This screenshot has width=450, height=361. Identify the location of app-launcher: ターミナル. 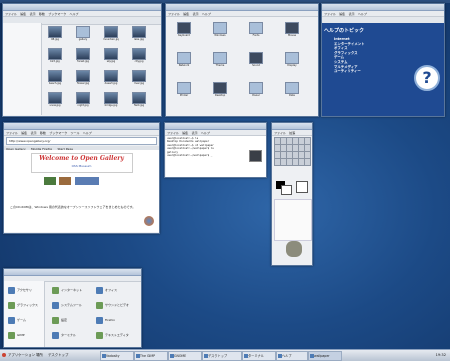
(73, 336).